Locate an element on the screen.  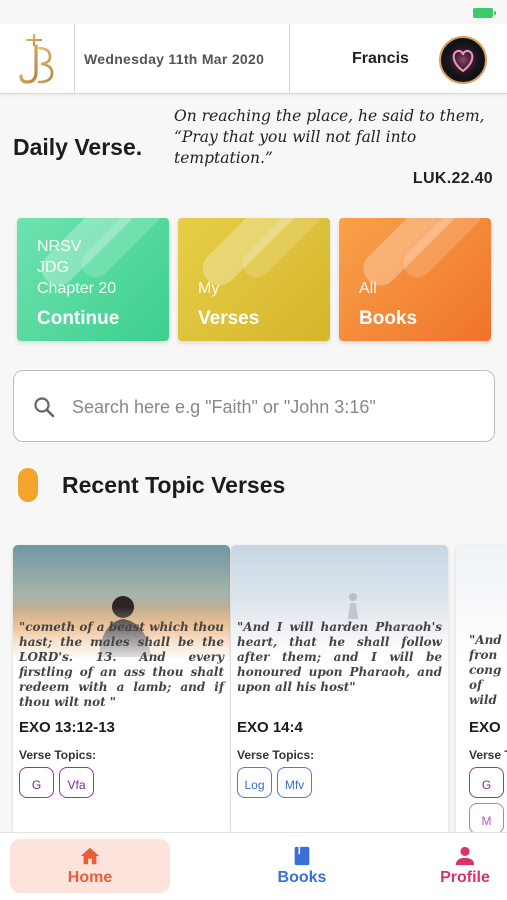
search-input is located at coordinates (272, 407).